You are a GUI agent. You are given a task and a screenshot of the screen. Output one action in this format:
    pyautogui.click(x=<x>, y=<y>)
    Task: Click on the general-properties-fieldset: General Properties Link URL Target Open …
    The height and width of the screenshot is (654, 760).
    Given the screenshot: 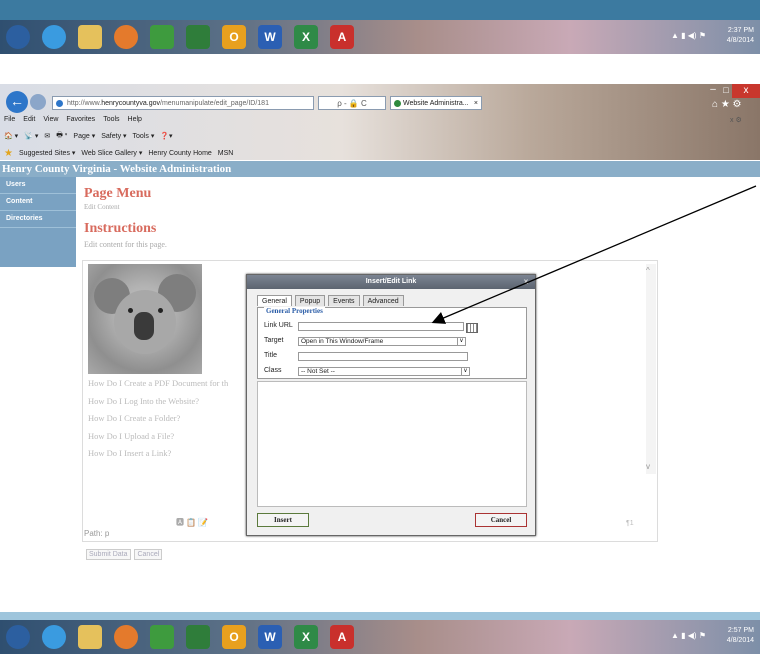 What is the action you would take?
    pyautogui.click(x=392, y=343)
    